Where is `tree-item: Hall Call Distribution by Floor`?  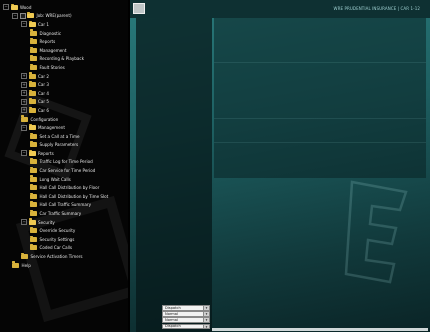 tree-item: Hall Call Distribution by Floor is located at coordinates (64, 187).